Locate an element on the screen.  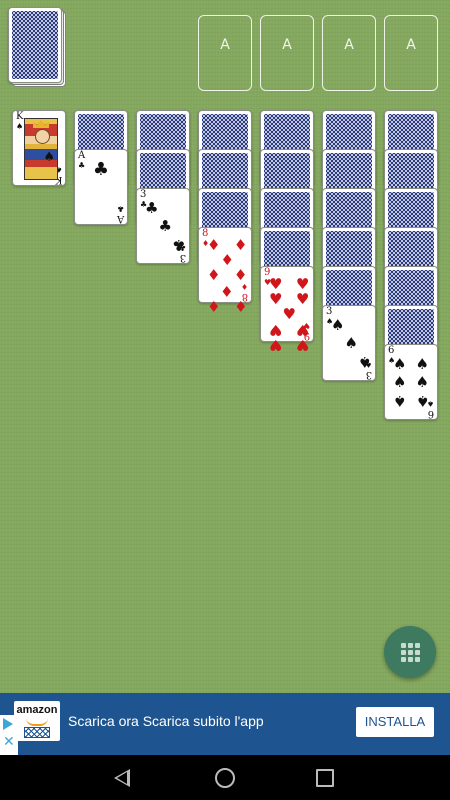
card-pips: ♠ ♠ ♠ is located at coordinates (351, 343).